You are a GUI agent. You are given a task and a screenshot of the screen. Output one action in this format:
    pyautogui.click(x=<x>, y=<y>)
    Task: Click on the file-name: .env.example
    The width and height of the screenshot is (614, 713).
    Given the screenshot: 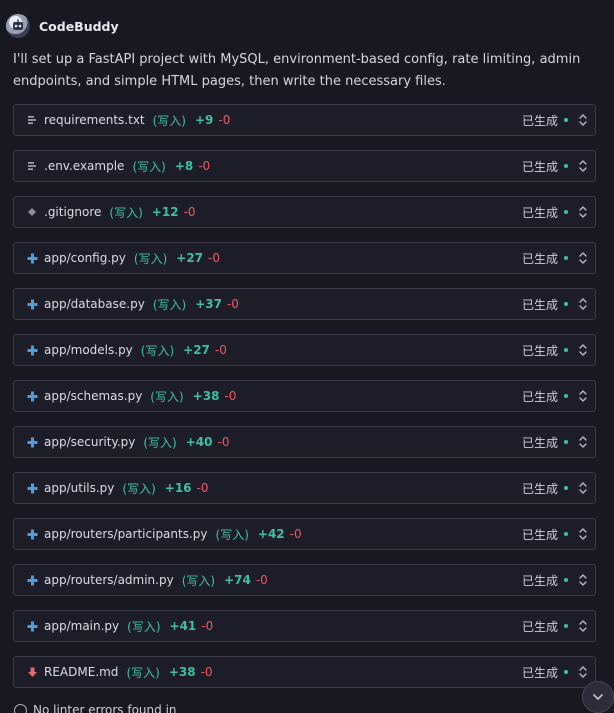 What is the action you would take?
    pyautogui.click(x=84, y=166)
    